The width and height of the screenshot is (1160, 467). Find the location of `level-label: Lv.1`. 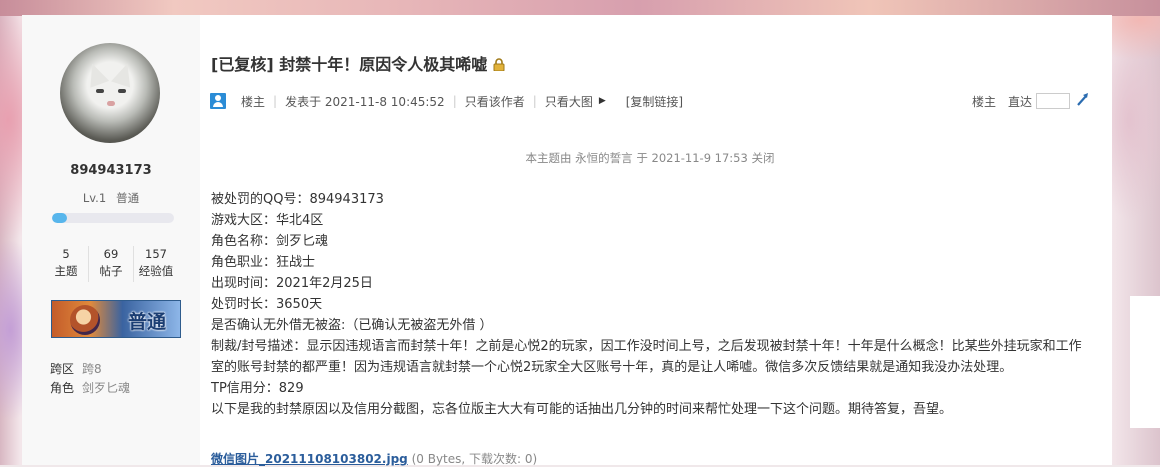

level-label: Lv.1 is located at coordinates (94, 198).